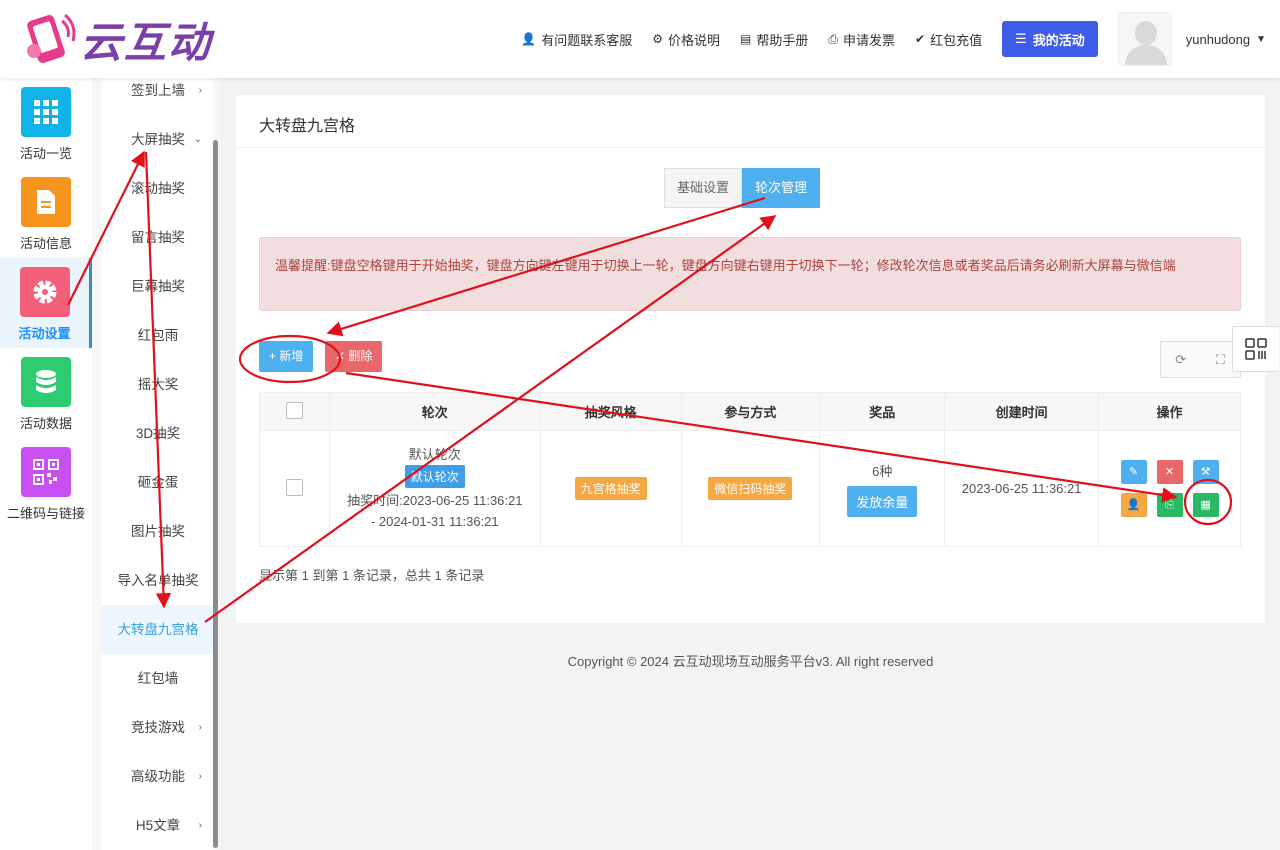 The image size is (1280, 850). I want to click on submenu-label: 留言抽奖, so click(158, 237).